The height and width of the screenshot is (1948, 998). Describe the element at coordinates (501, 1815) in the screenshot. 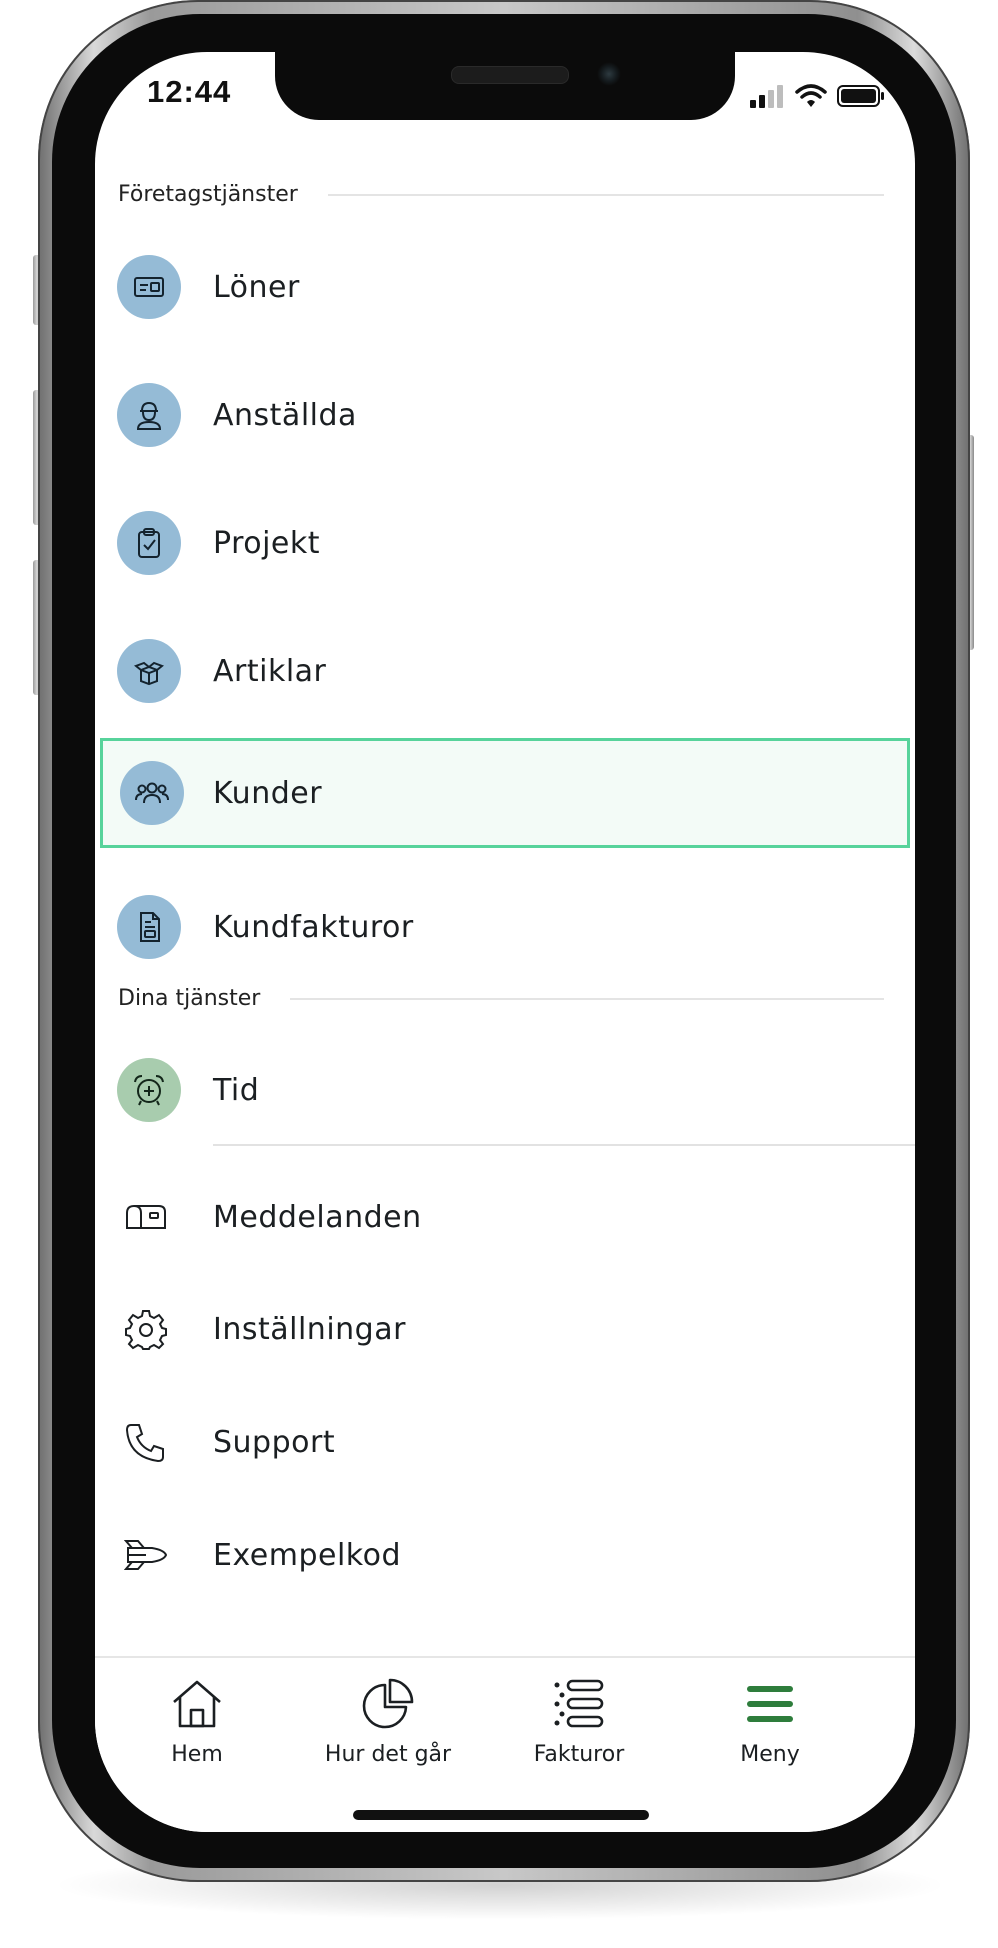

I see `home-indicator` at that location.